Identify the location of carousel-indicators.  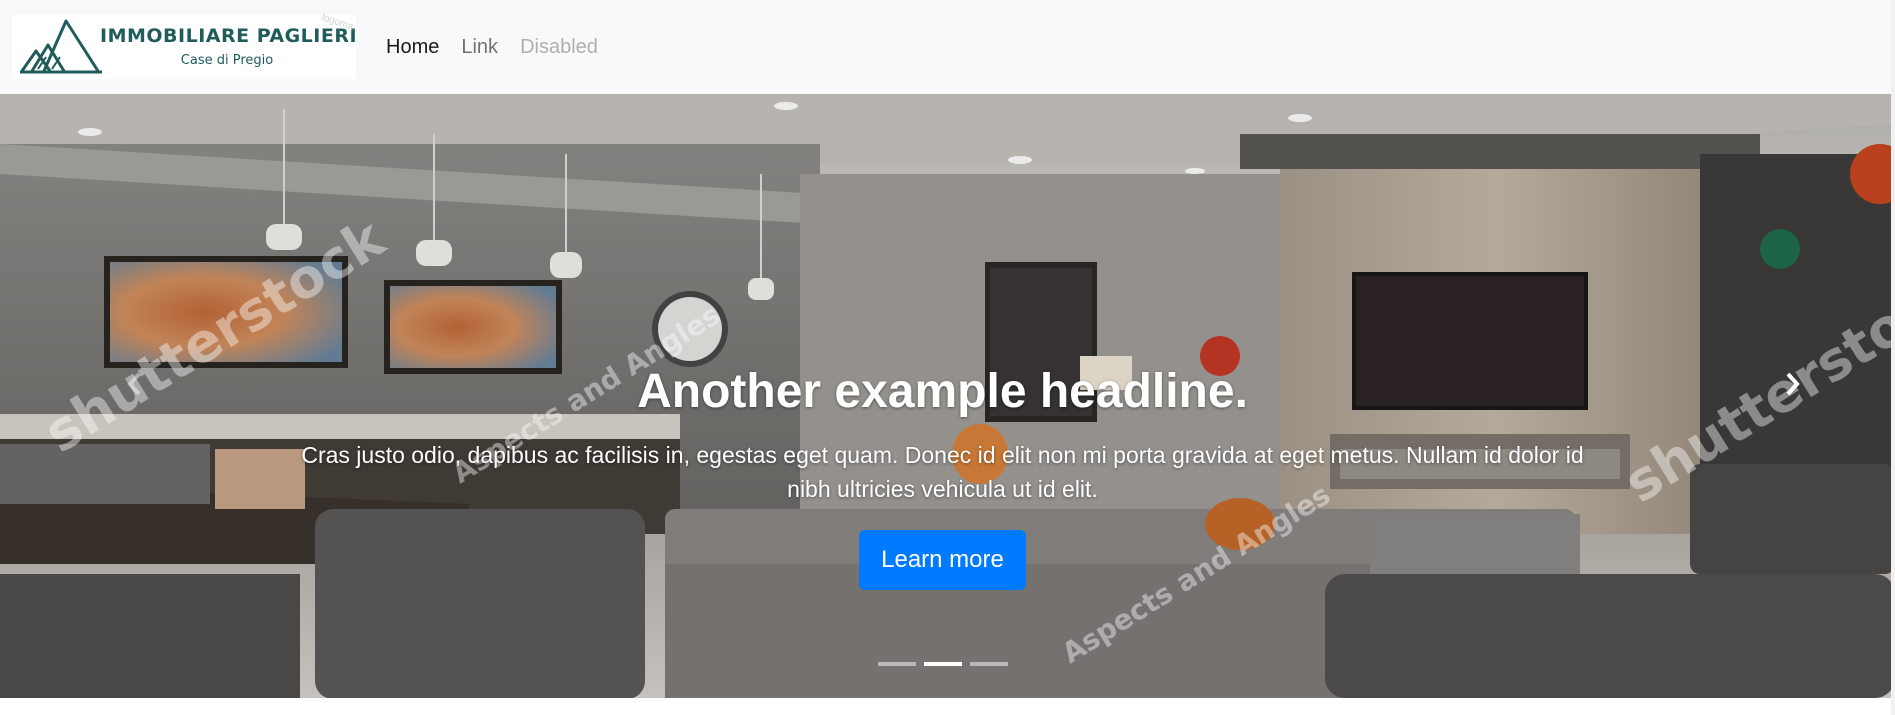
(943, 664).